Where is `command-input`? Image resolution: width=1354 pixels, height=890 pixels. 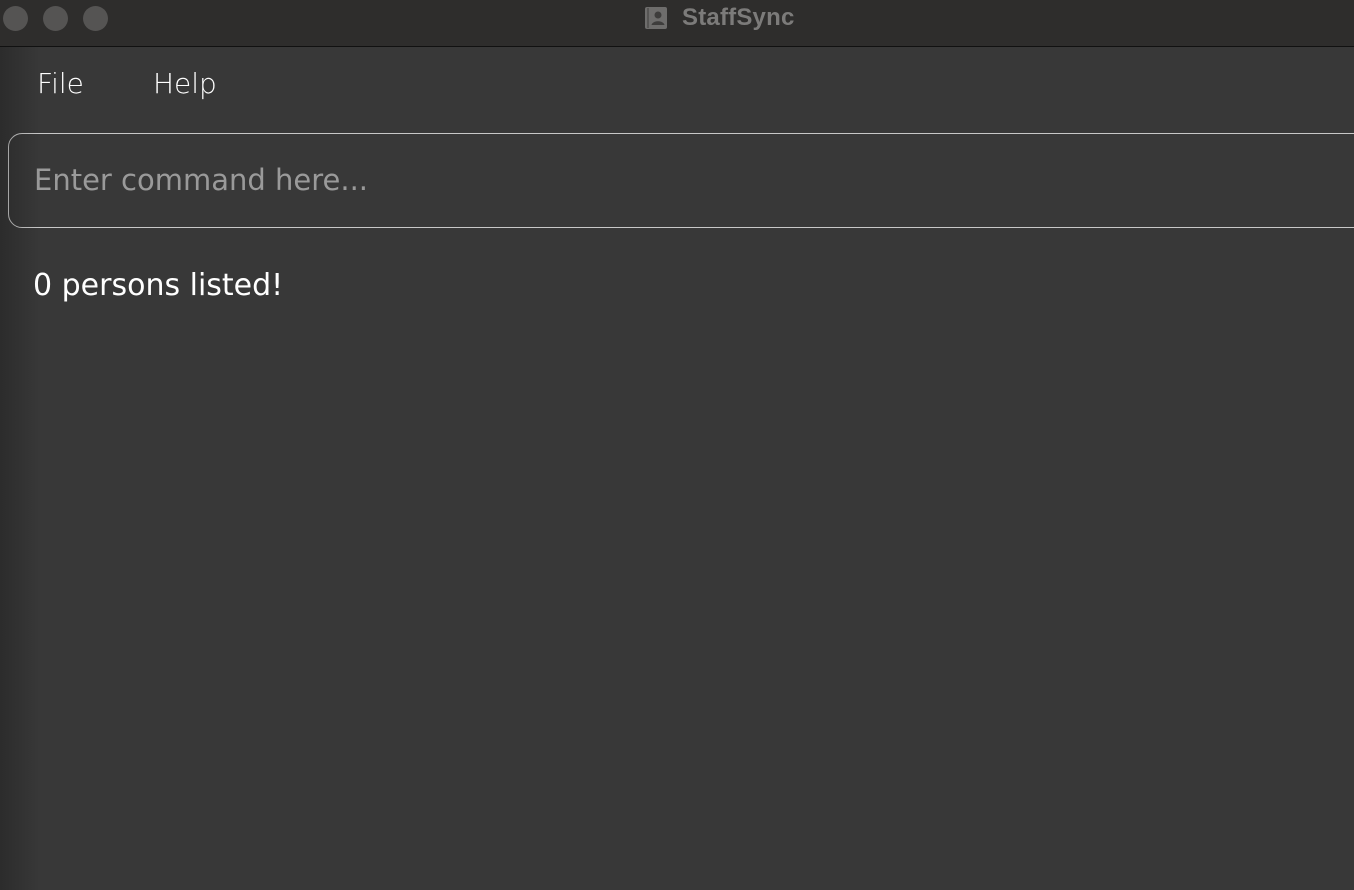
command-input is located at coordinates (684, 180).